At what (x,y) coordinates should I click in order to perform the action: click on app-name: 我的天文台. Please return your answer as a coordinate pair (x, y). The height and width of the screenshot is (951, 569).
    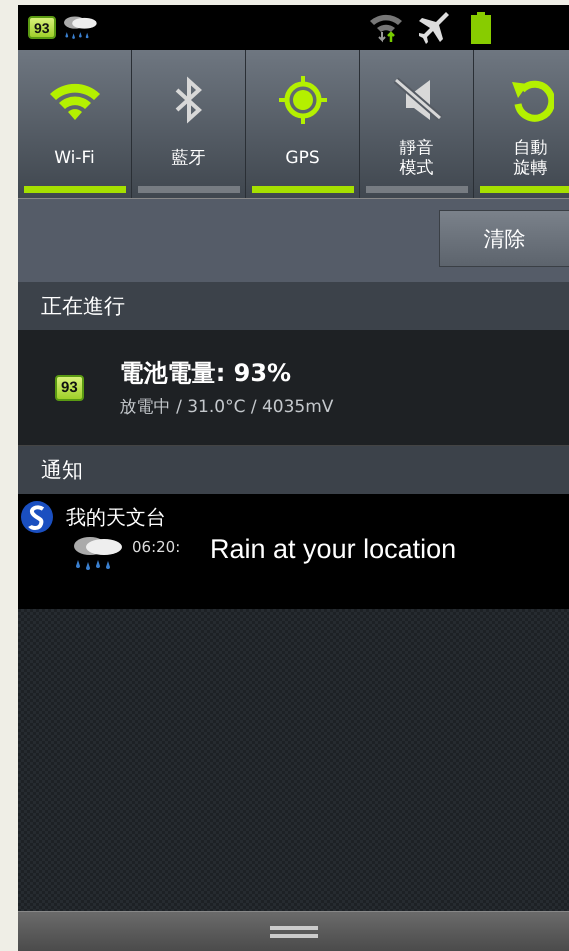
    Looking at the image, I should click on (116, 517).